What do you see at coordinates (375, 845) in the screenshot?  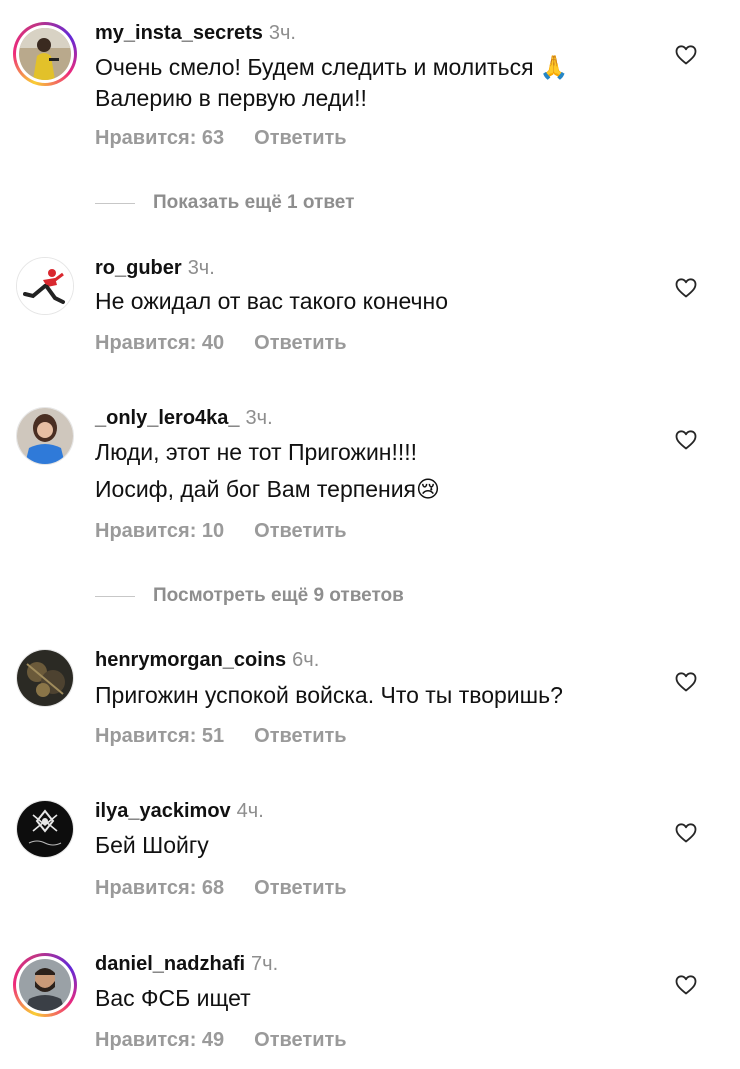 I see `comment-text: Бей Шойгу` at bounding box center [375, 845].